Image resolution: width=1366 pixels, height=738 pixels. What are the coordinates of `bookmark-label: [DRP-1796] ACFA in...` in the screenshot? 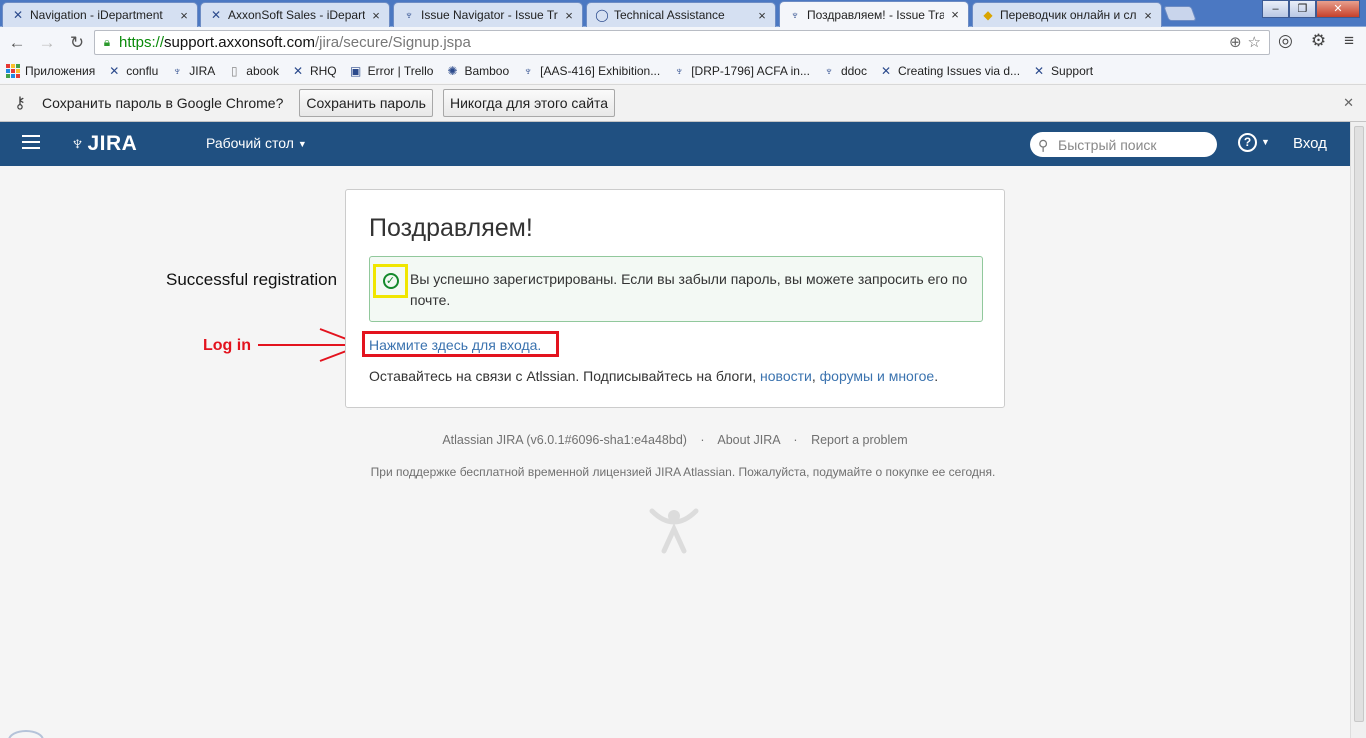 It's located at (750, 70).